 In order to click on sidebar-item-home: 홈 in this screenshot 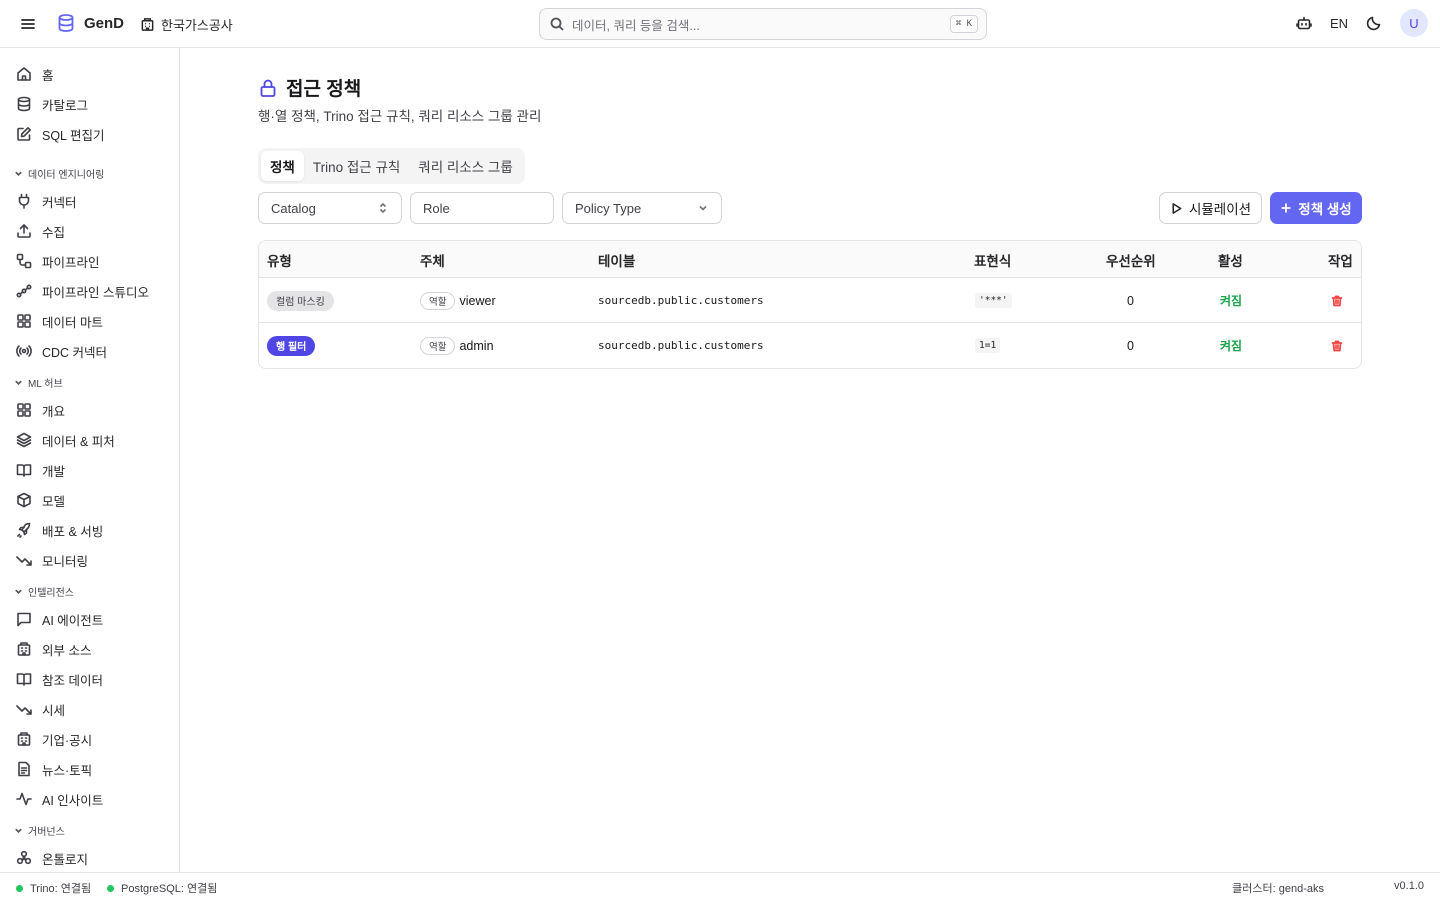, I will do `click(35, 74)`.